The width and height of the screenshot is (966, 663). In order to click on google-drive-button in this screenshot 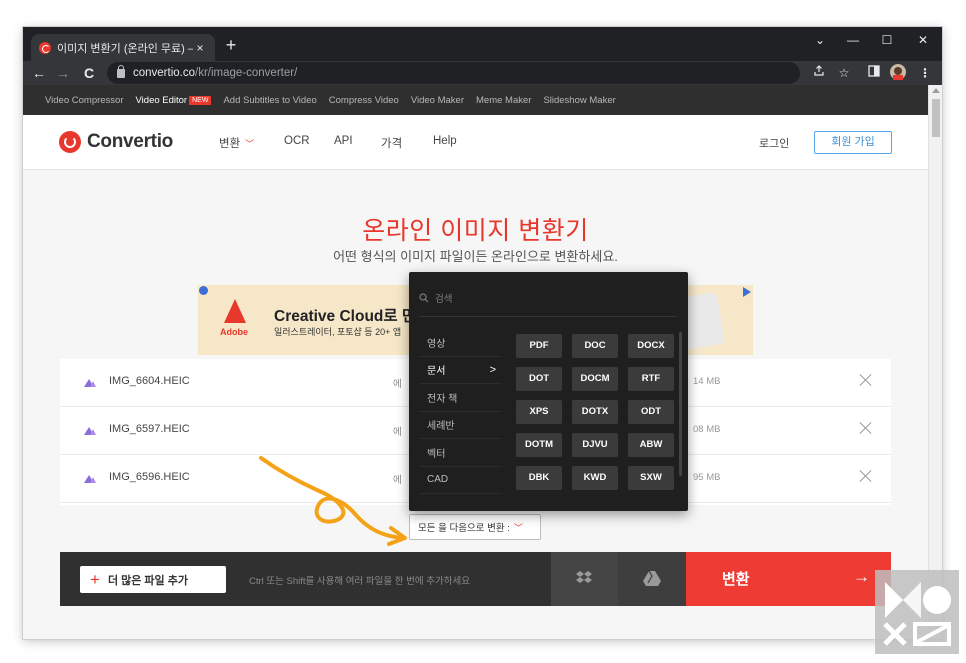, I will do `click(652, 579)`.